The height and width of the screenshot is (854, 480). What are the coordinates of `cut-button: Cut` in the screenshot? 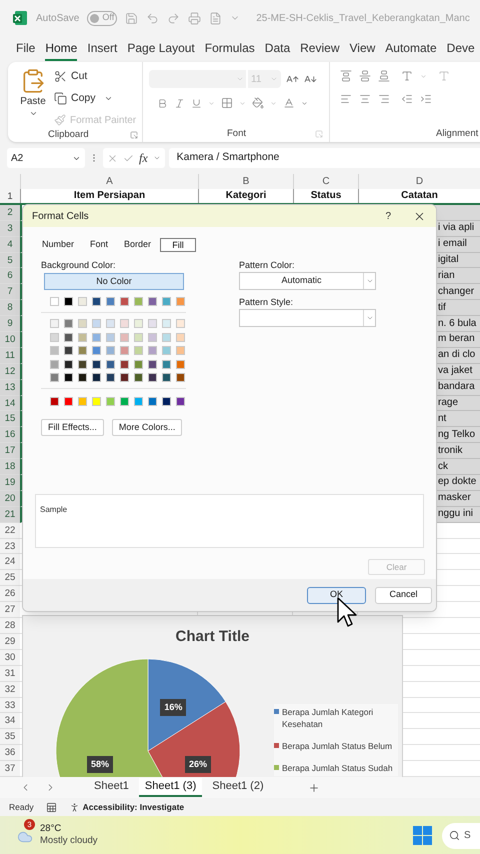 It's located at (79, 77).